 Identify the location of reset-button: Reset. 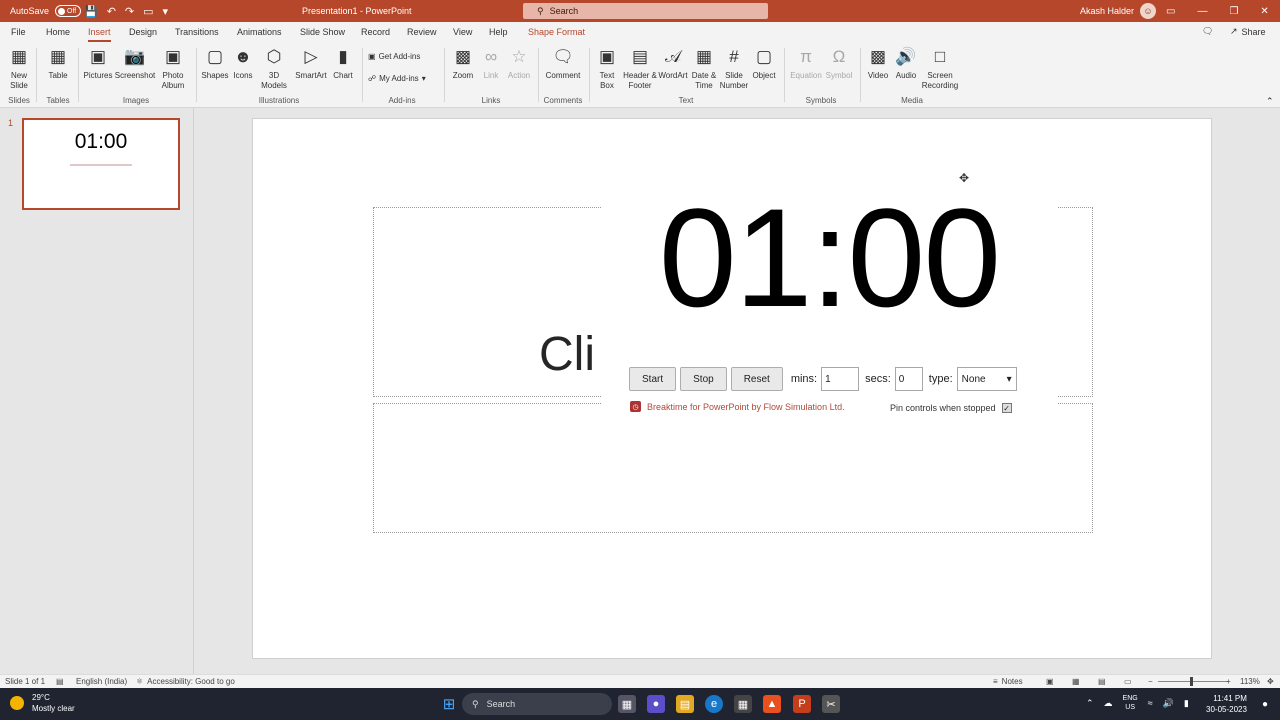
(756, 379).